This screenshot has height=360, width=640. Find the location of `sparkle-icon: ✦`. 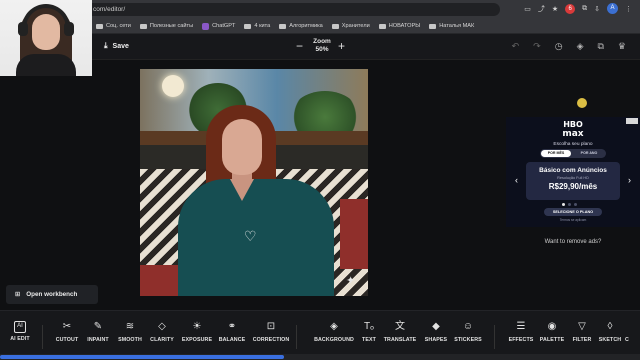

sparkle-icon: ✦ is located at coordinates (350, 280).